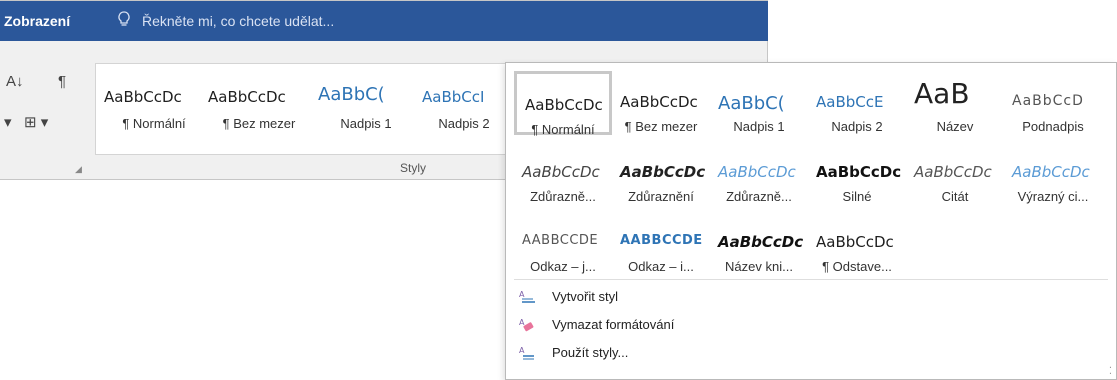 The image size is (1117, 380). I want to click on style-tile: AaBbCcDc Zdůraznění, so click(661, 173).